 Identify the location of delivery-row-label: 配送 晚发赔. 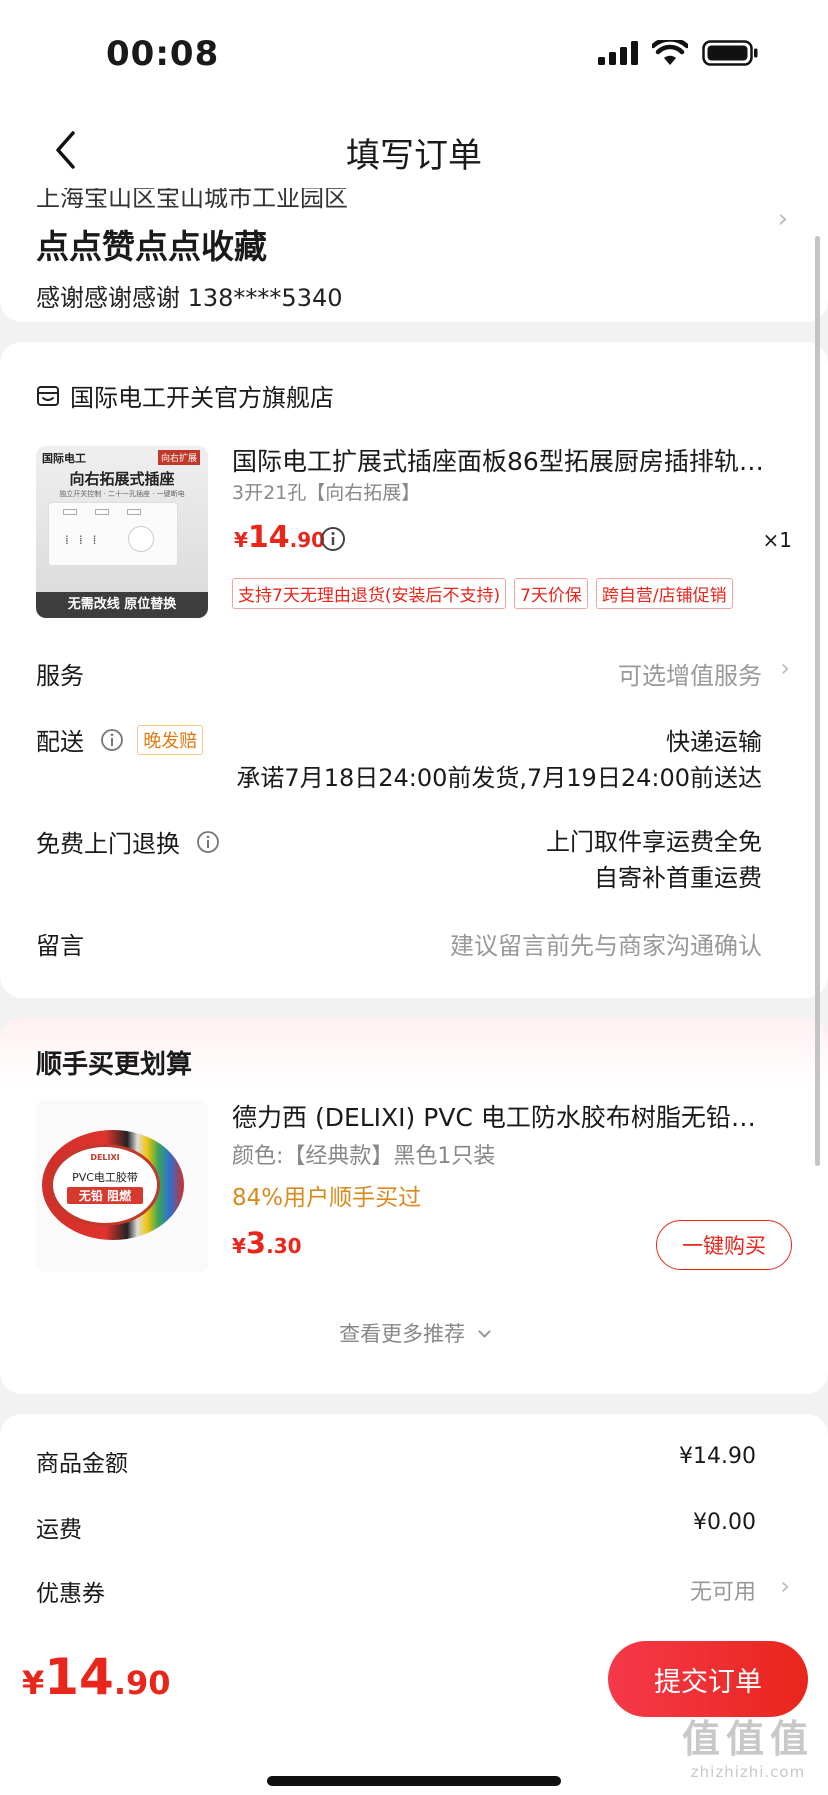
(120, 739).